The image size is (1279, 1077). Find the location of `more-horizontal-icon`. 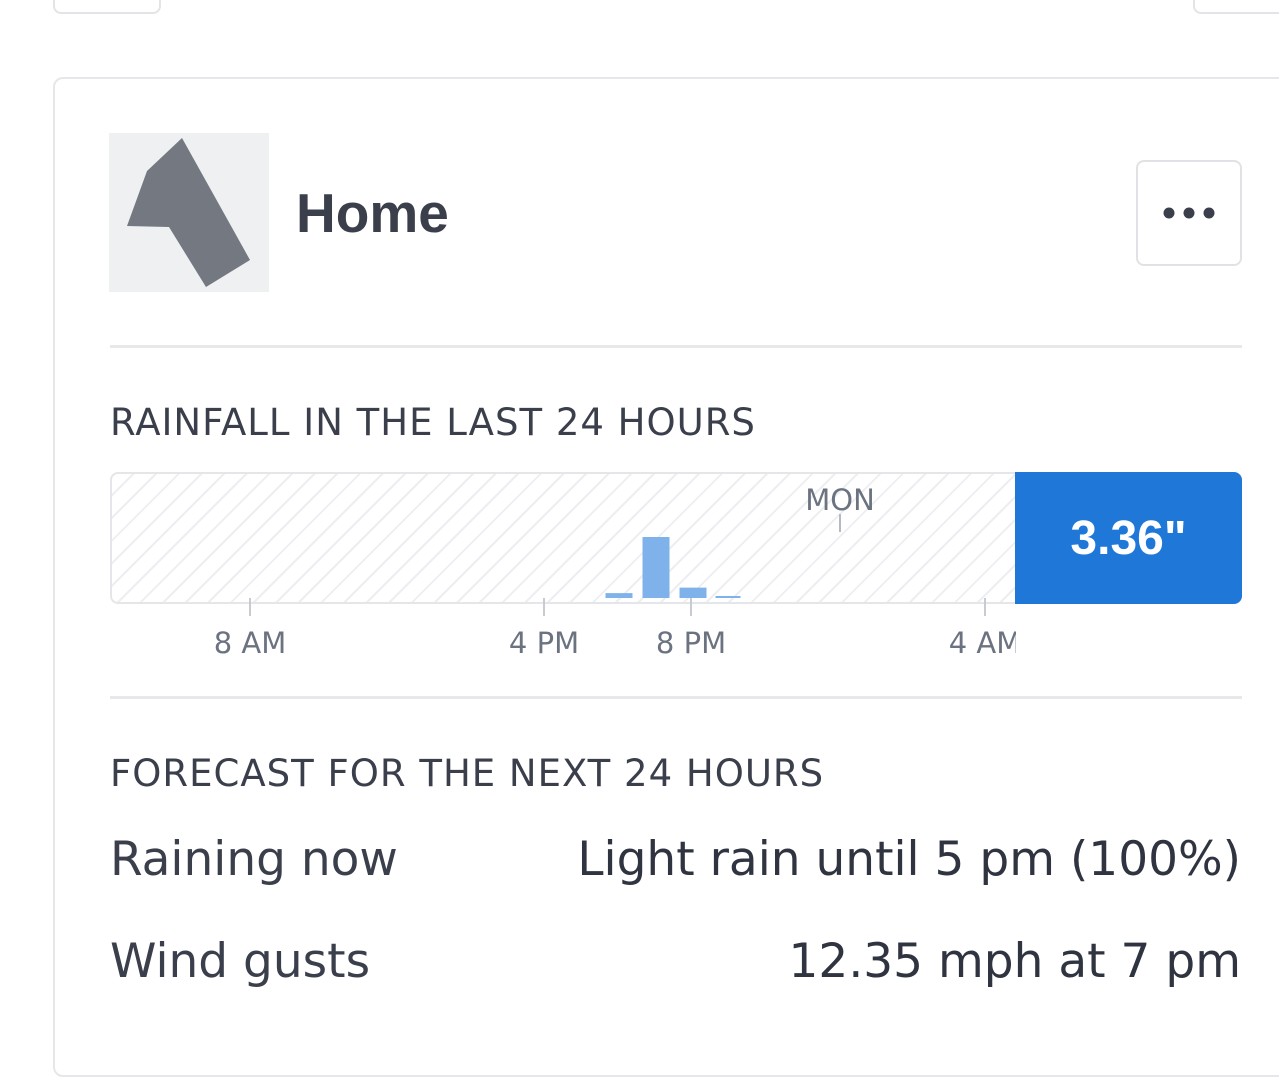

more-horizontal-icon is located at coordinates (1189, 213).